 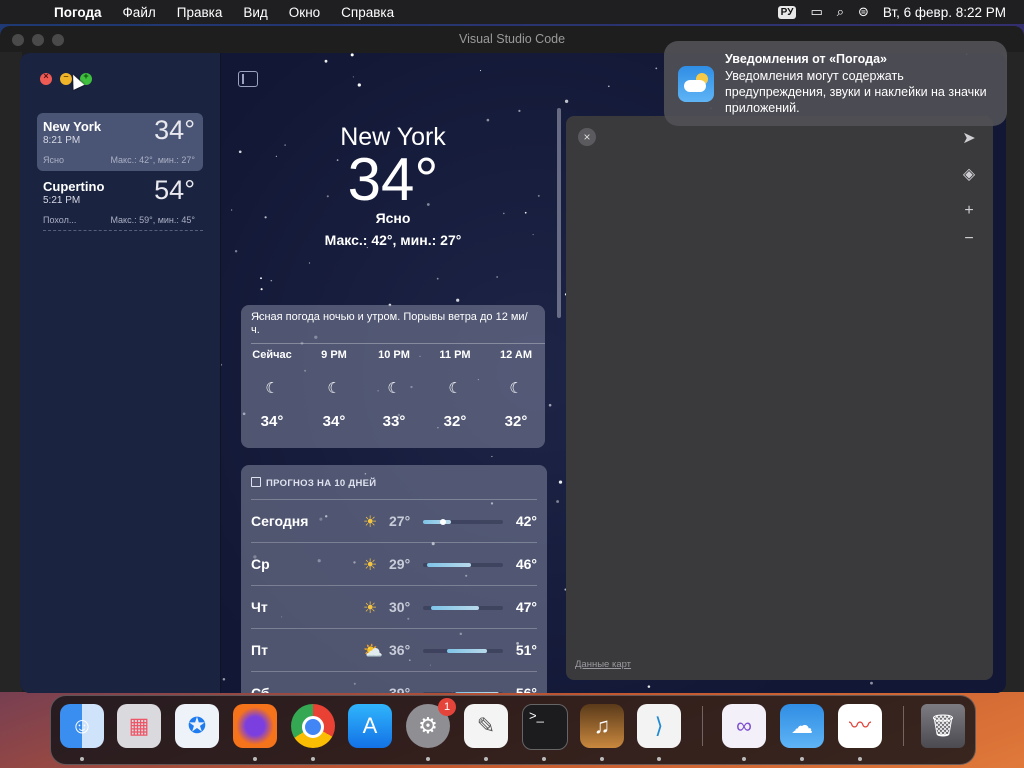 I want to click on city-time: 8:21 PM, so click(x=62, y=140).